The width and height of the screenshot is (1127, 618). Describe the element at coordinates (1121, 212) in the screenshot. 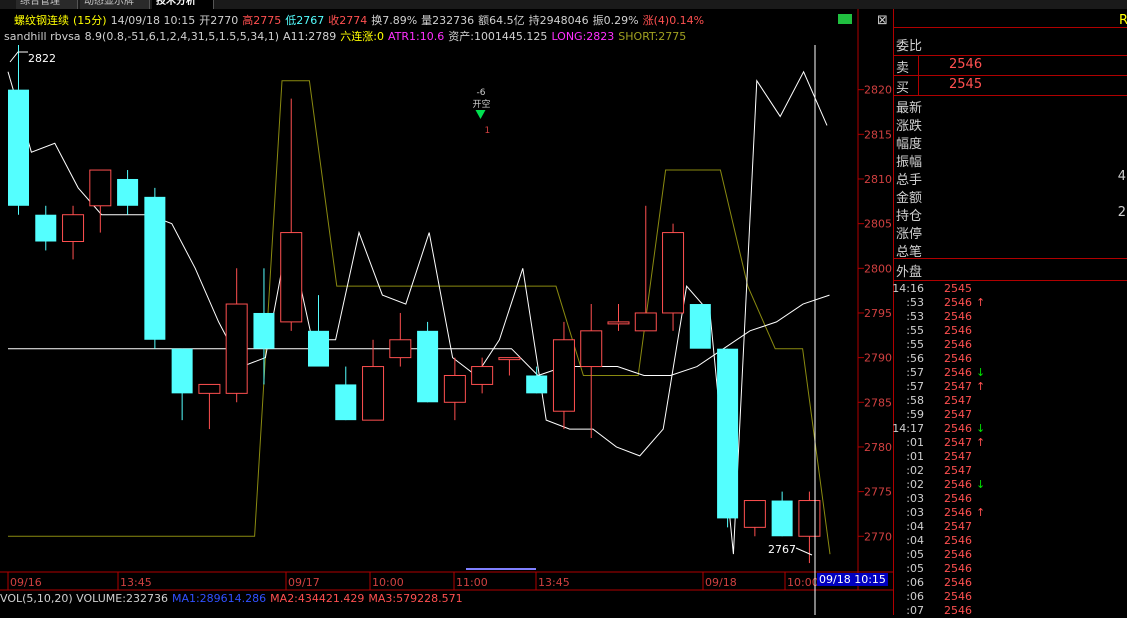

I see `stat-value: 2` at that location.